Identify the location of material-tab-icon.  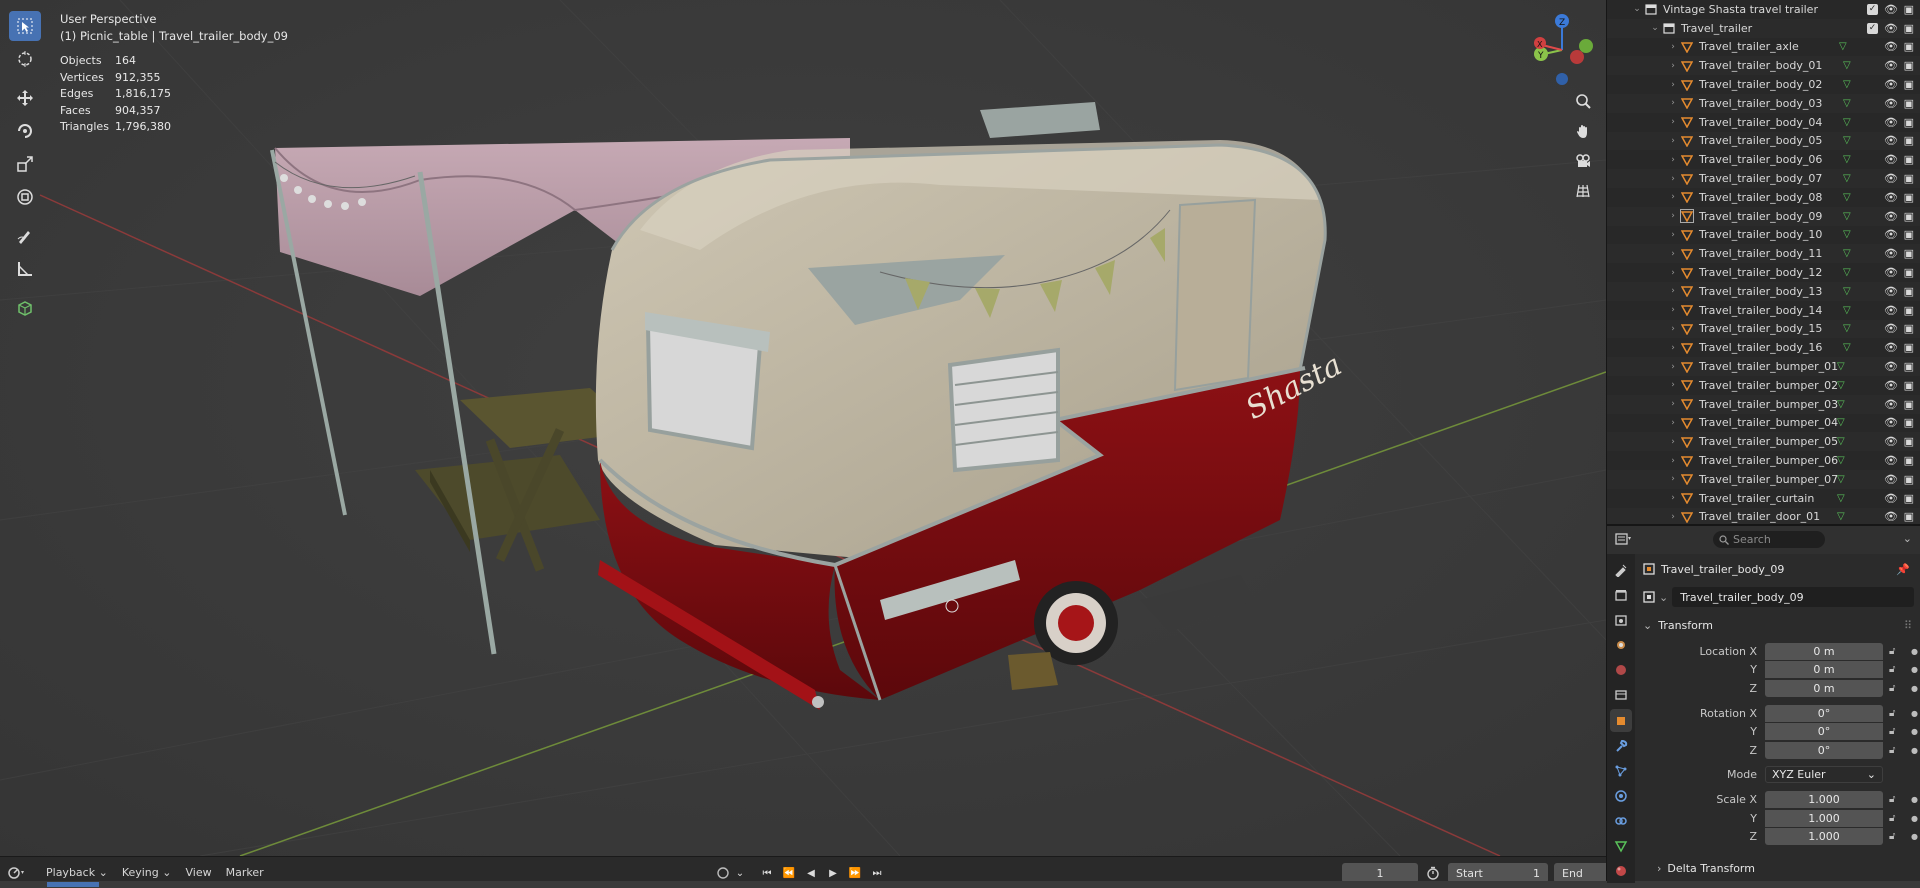
(1621, 871).